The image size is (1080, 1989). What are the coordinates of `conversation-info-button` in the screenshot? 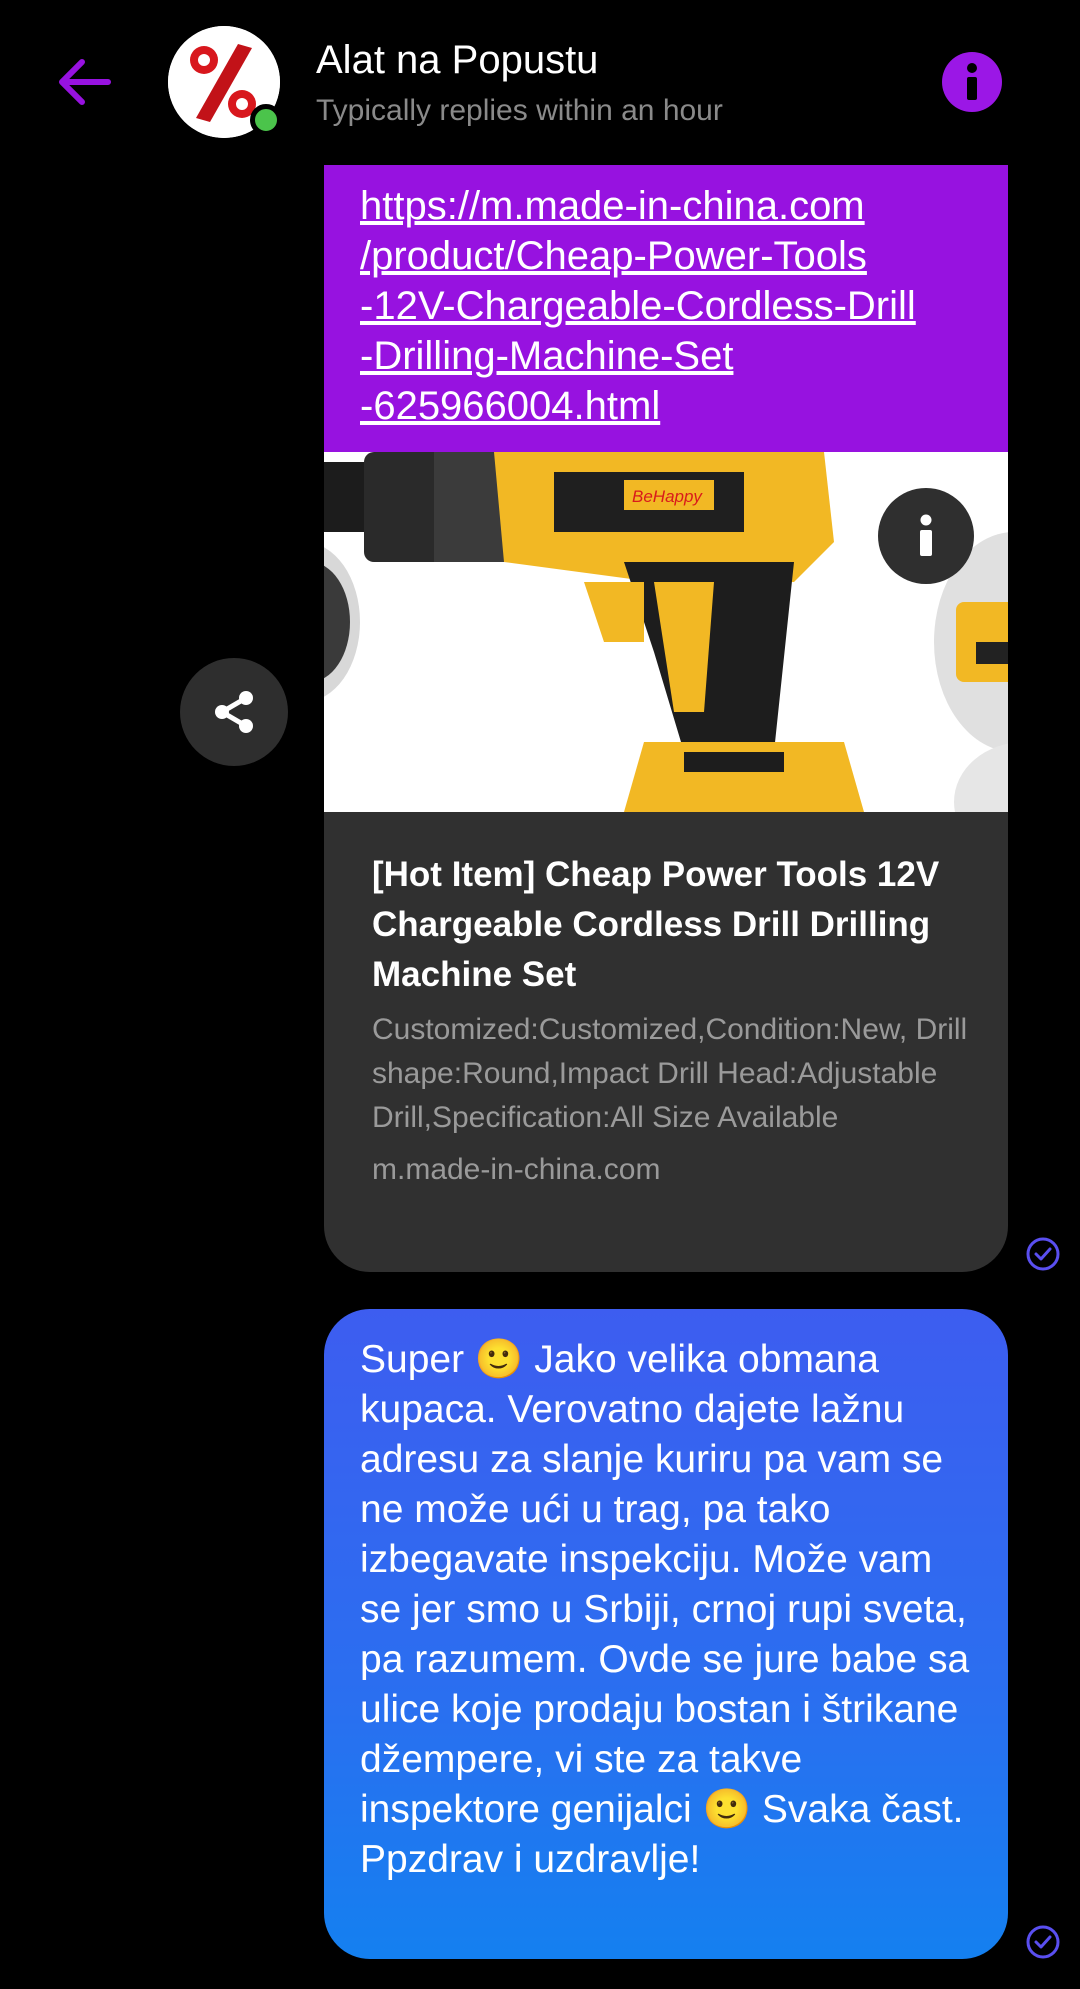 It's located at (972, 82).